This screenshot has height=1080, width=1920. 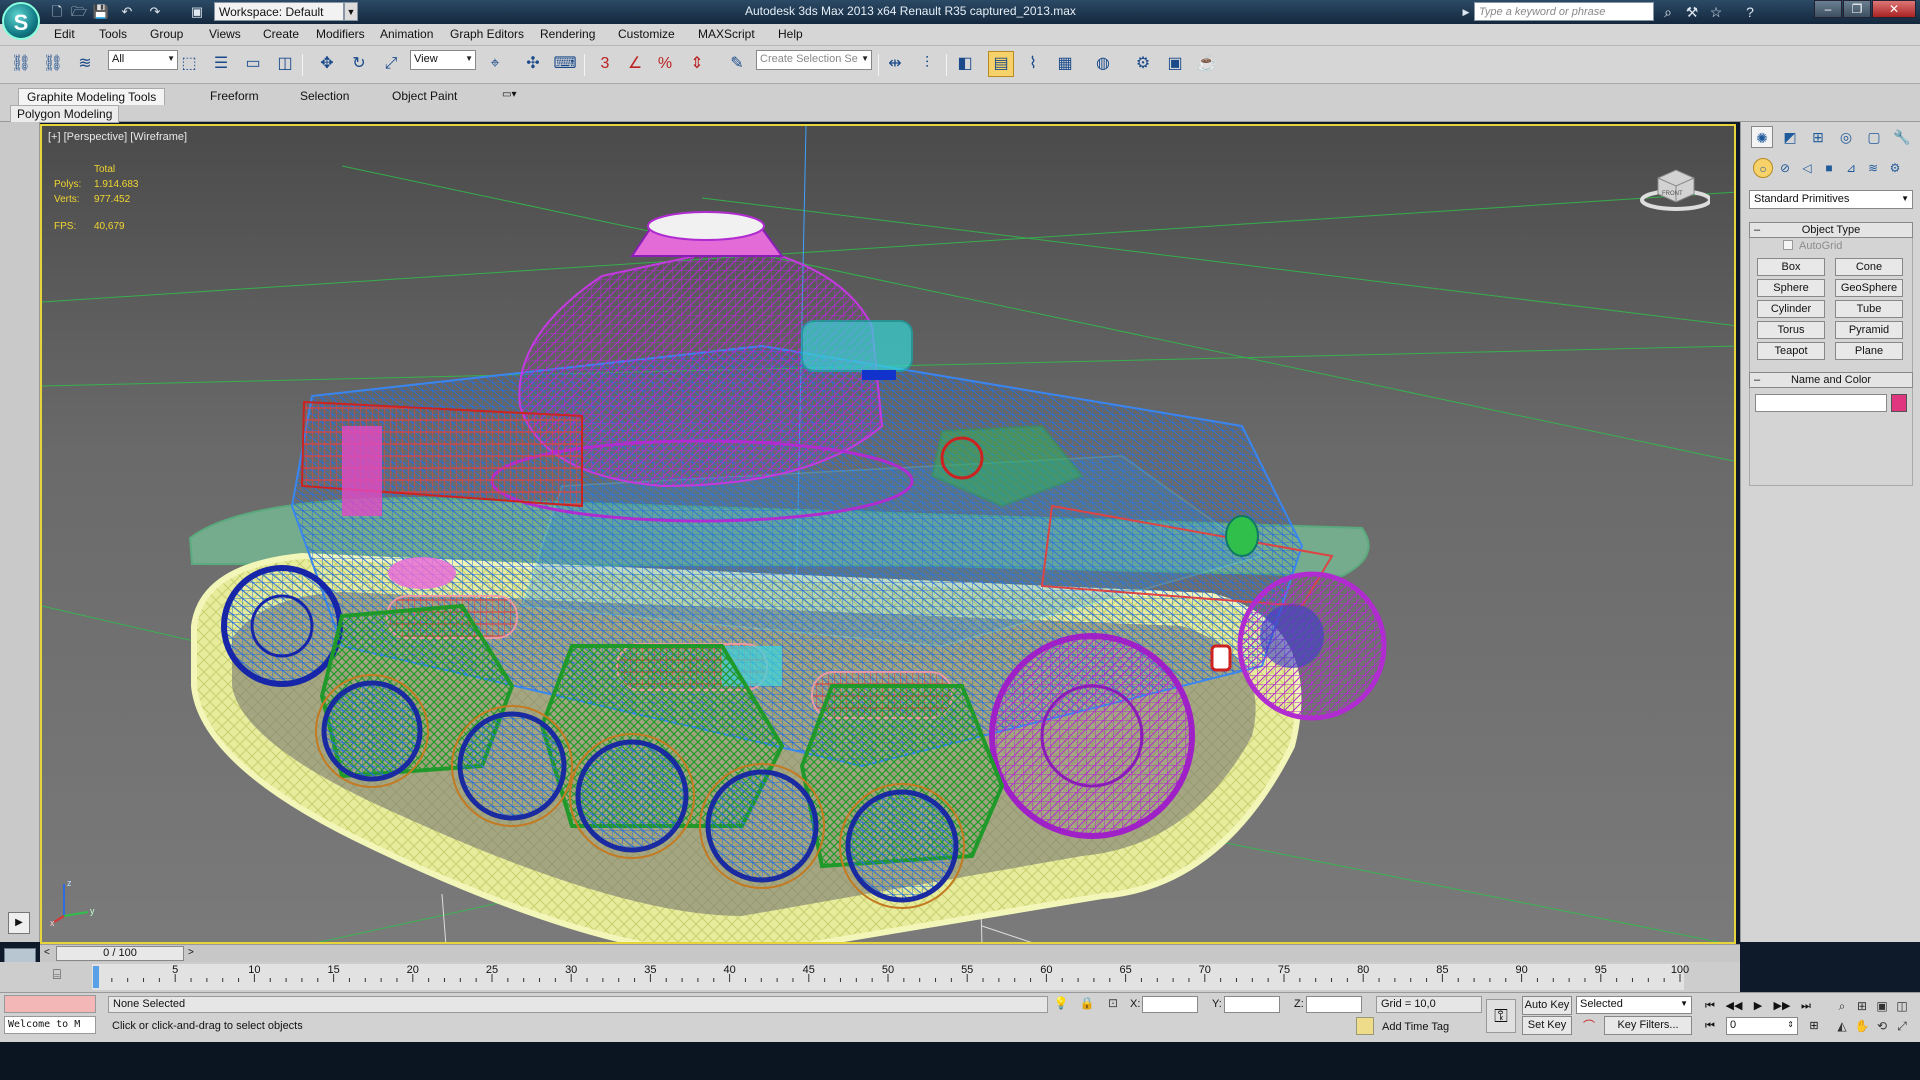 I want to click on search-expand-icon: ▶, so click(x=1466, y=12).